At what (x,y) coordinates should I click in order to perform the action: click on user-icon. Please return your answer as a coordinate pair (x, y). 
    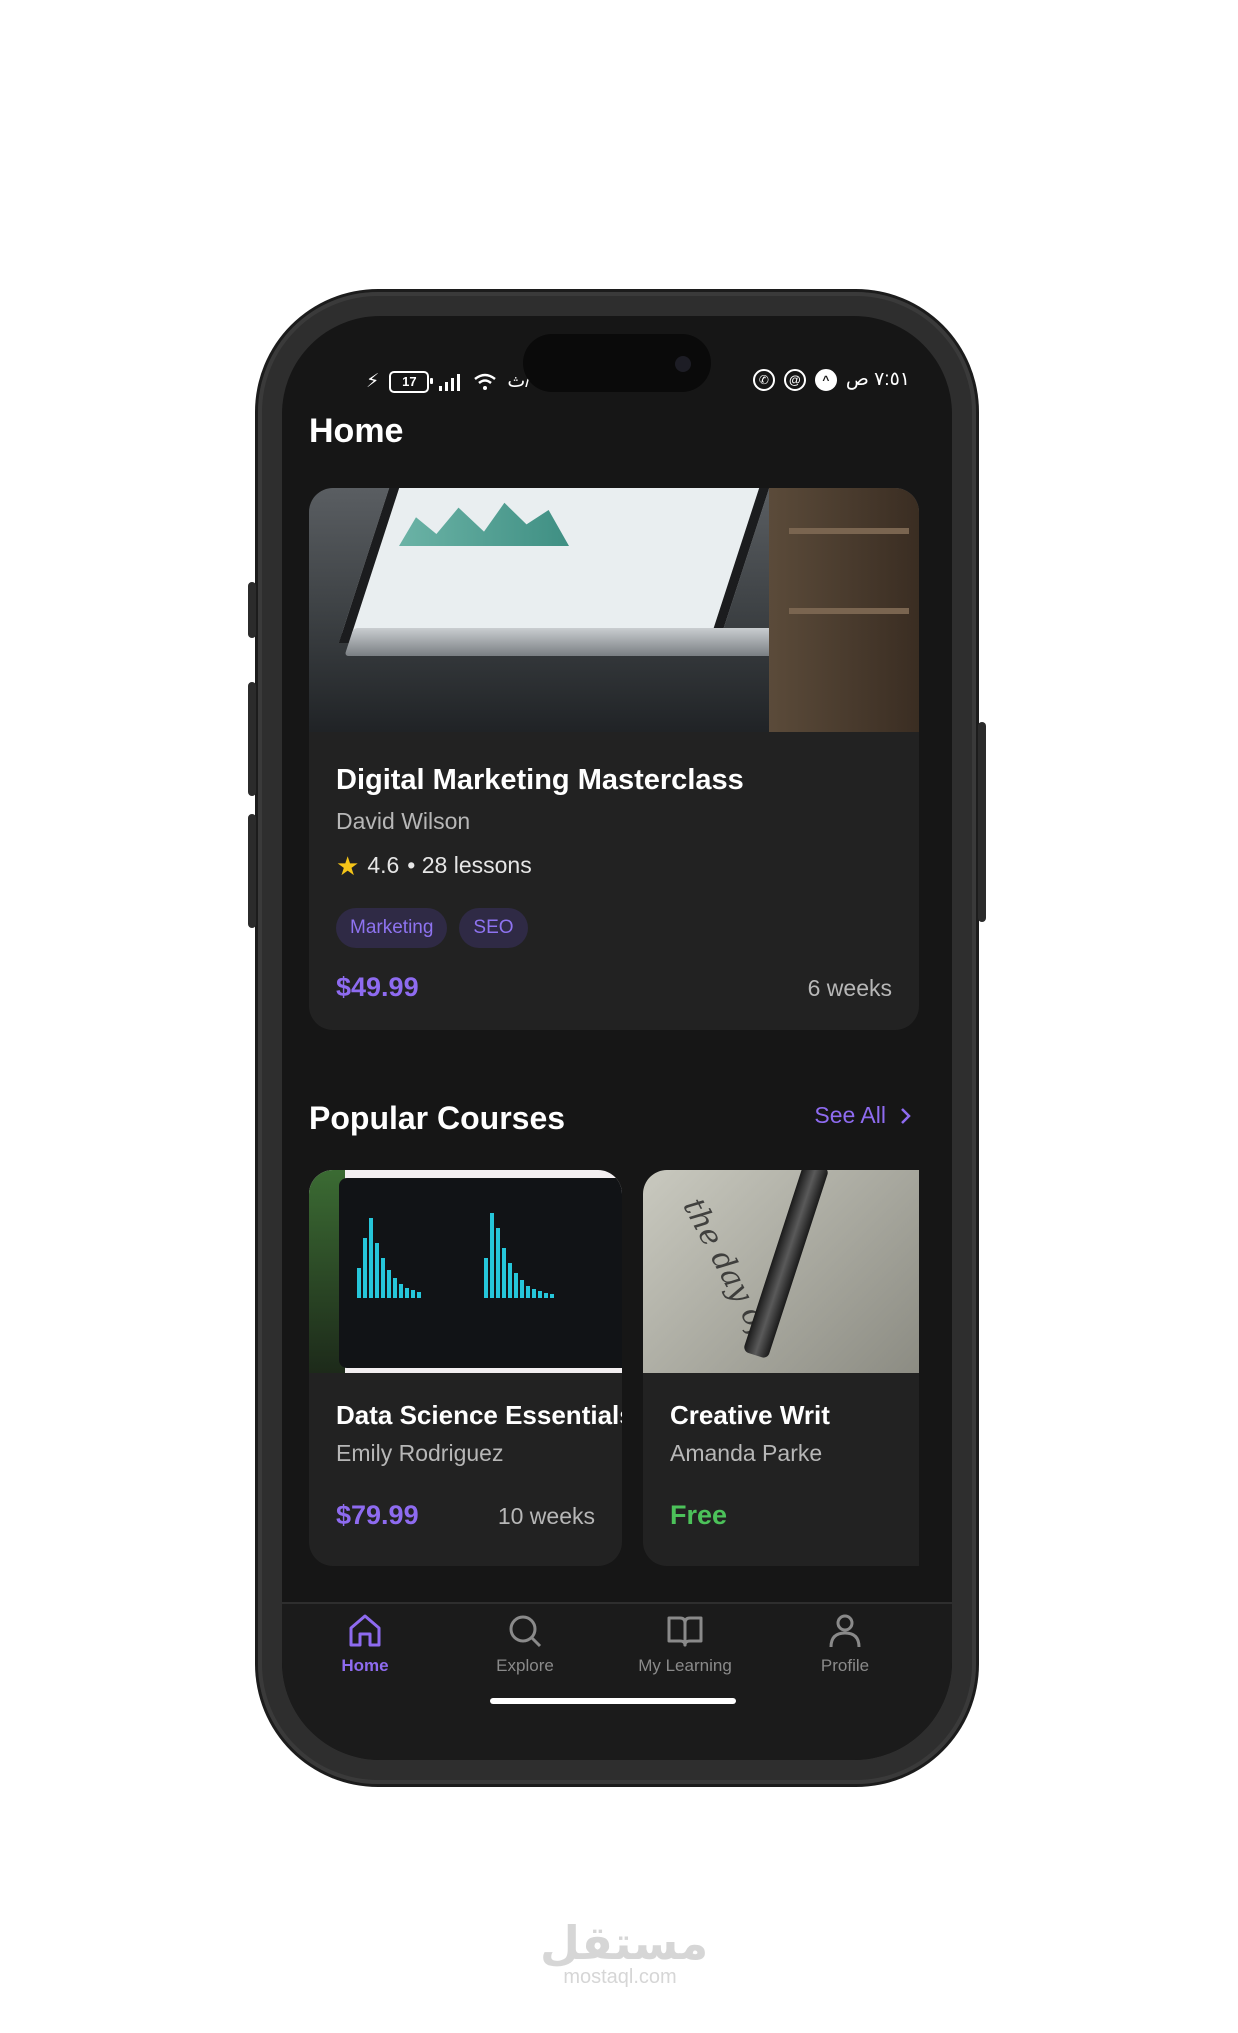
    Looking at the image, I should click on (845, 1631).